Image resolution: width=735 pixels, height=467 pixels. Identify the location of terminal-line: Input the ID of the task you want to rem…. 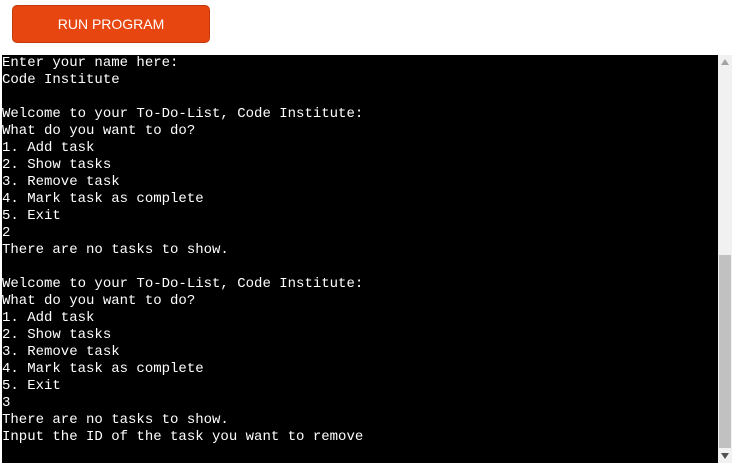
(183, 437).